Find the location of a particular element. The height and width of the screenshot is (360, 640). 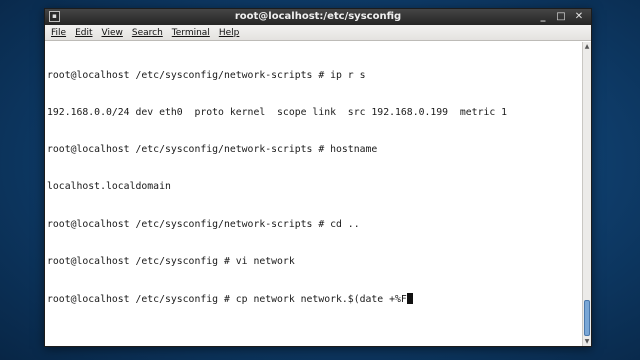

window-title: root@localhost:/etc/sysconfig is located at coordinates (318, 16).